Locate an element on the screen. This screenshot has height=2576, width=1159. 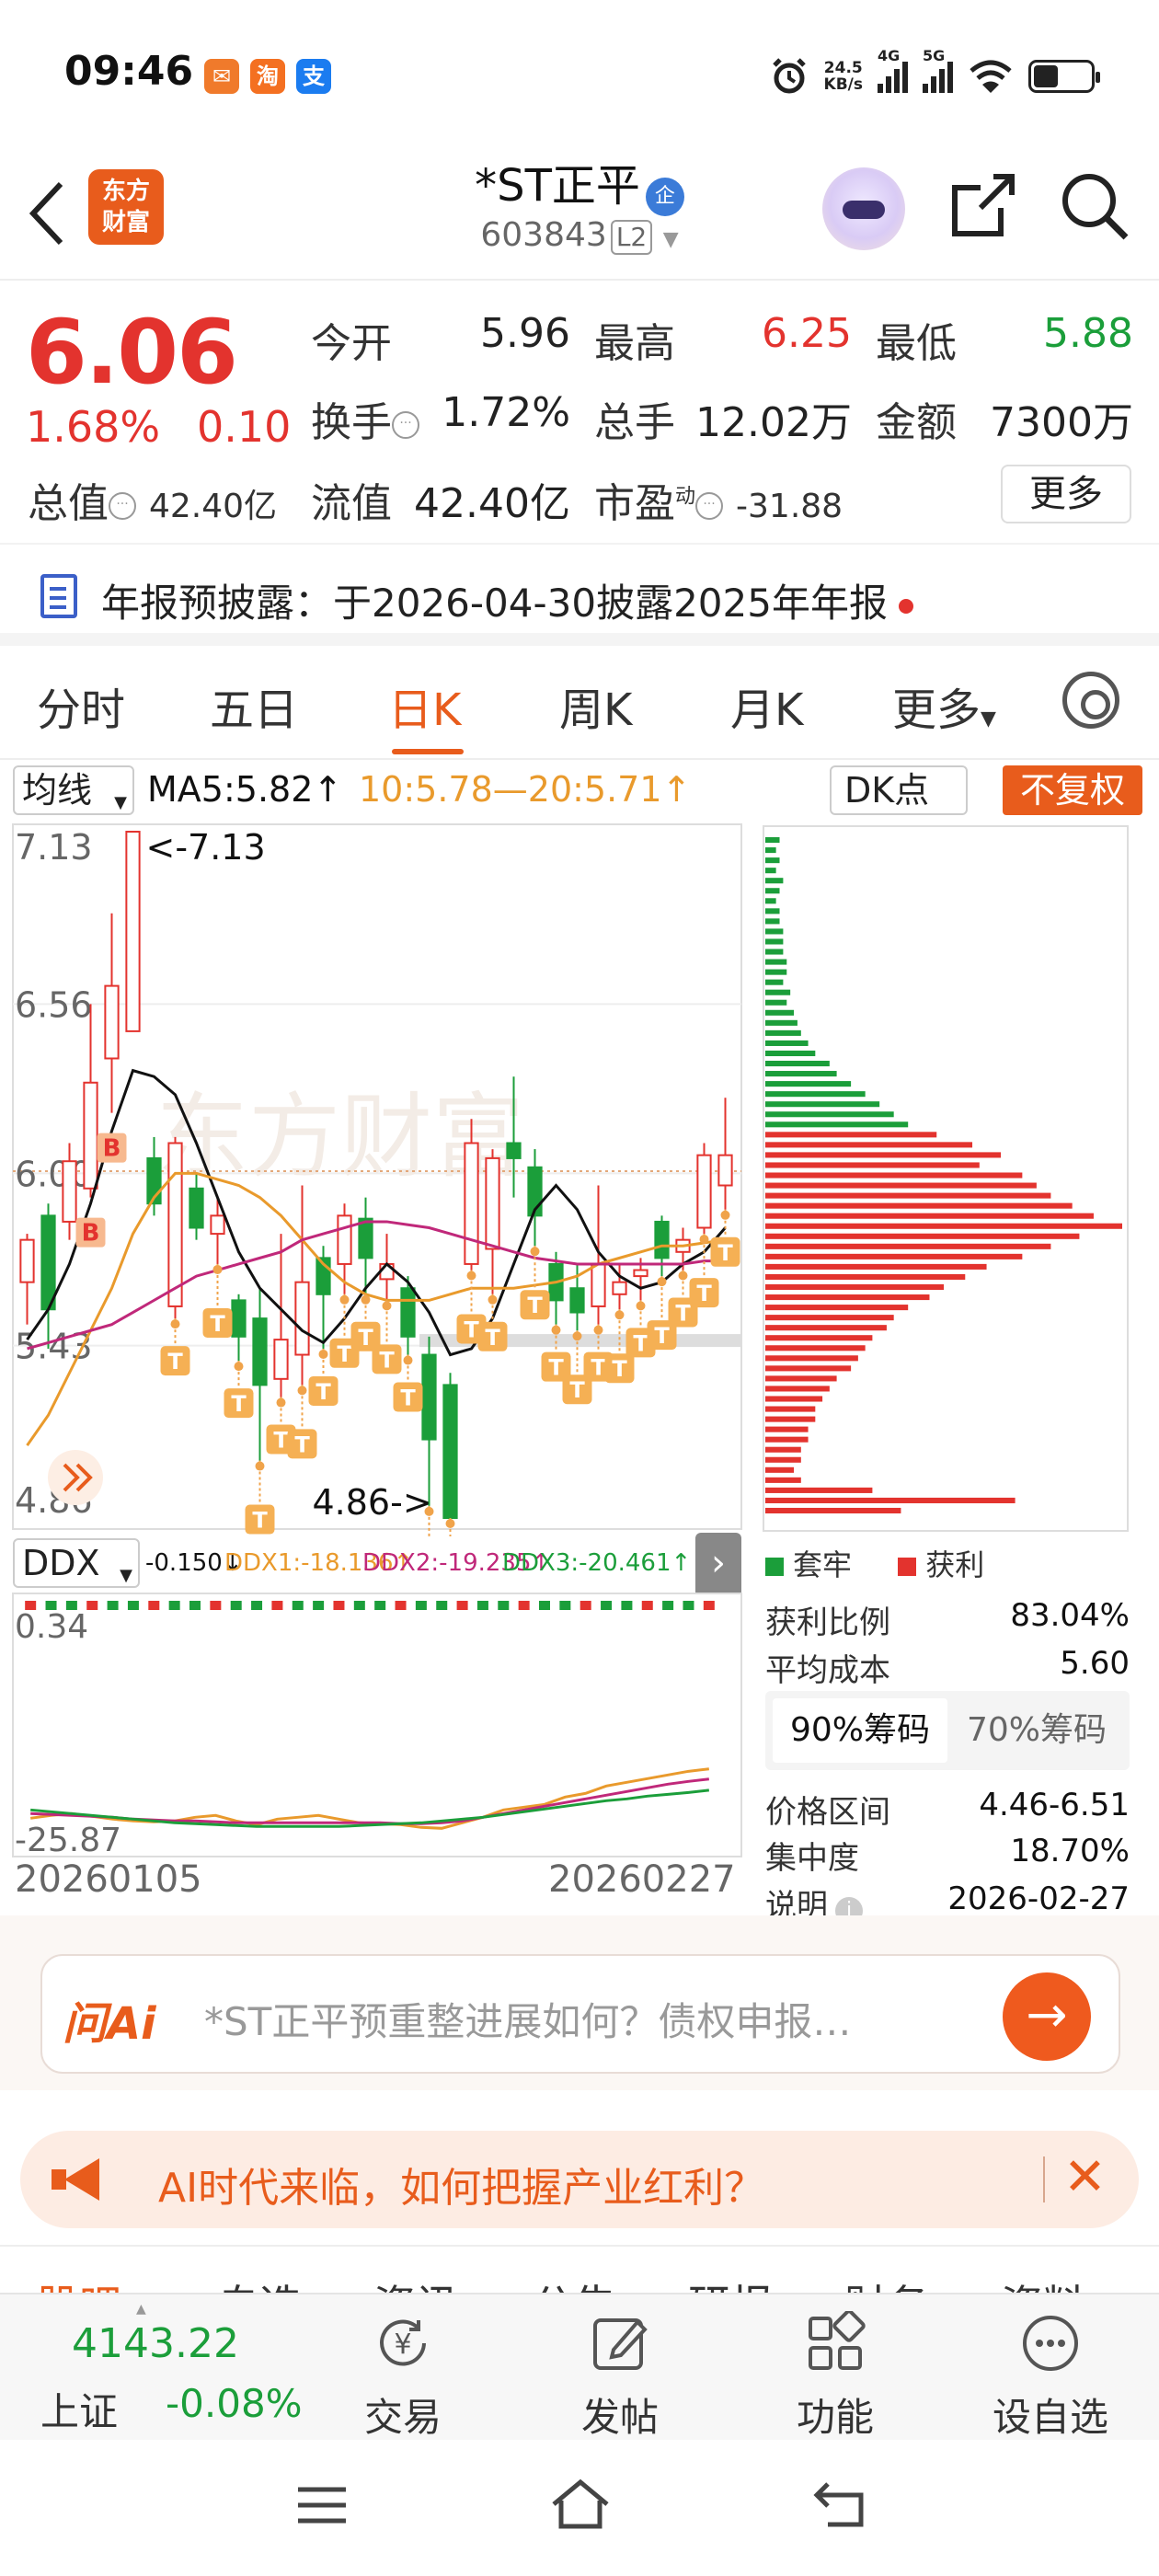
tab-daily-k: 日K is located at coordinates (424, 705).